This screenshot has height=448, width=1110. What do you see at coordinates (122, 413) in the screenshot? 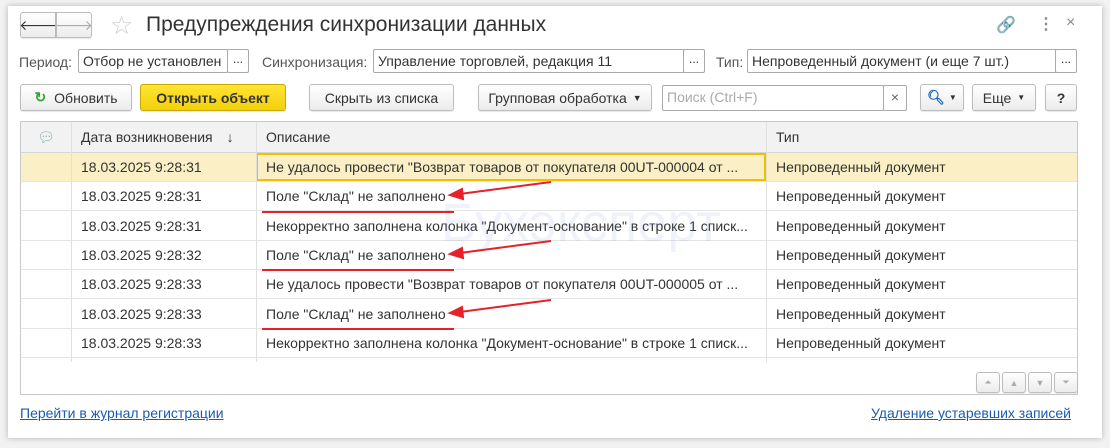
I see `journal-link: Перейти в журнал регистрации` at bounding box center [122, 413].